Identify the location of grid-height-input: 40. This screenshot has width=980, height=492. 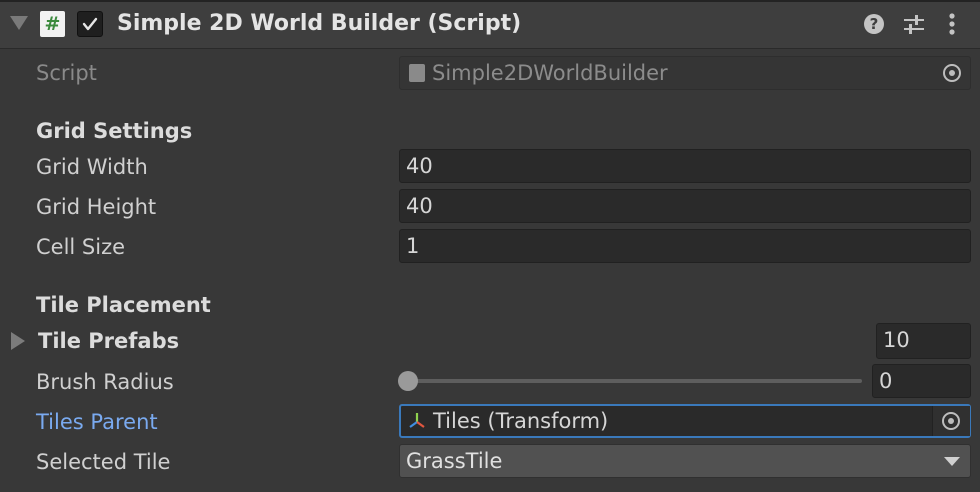
(685, 206).